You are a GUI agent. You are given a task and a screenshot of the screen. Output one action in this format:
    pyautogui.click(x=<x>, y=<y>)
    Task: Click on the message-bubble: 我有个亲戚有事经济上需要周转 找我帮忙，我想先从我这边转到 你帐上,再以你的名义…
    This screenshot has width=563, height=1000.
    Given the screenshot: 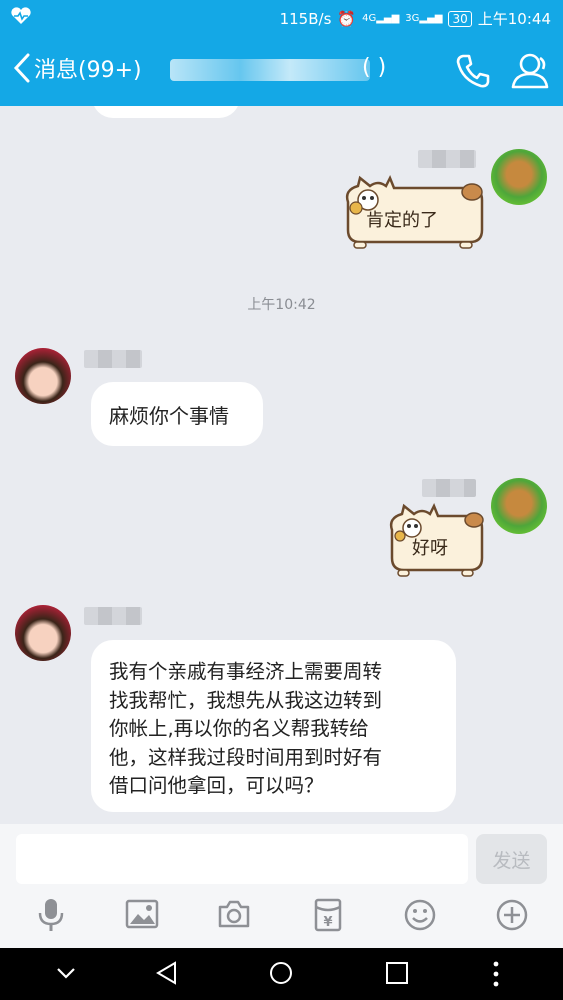 What is the action you would take?
    pyautogui.click(x=273, y=726)
    